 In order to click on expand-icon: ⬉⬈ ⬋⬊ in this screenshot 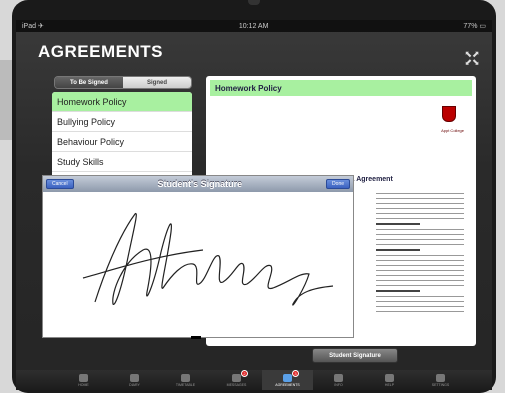, I will do `click(472, 58)`.